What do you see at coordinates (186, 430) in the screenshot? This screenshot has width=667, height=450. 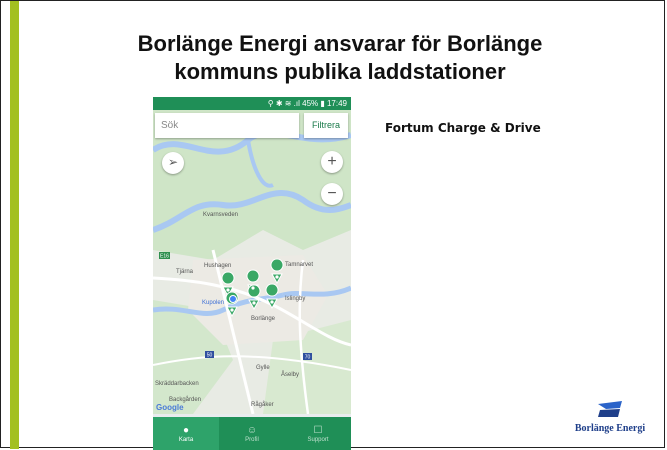 I see `map-pin-icon: ●` at bounding box center [186, 430].